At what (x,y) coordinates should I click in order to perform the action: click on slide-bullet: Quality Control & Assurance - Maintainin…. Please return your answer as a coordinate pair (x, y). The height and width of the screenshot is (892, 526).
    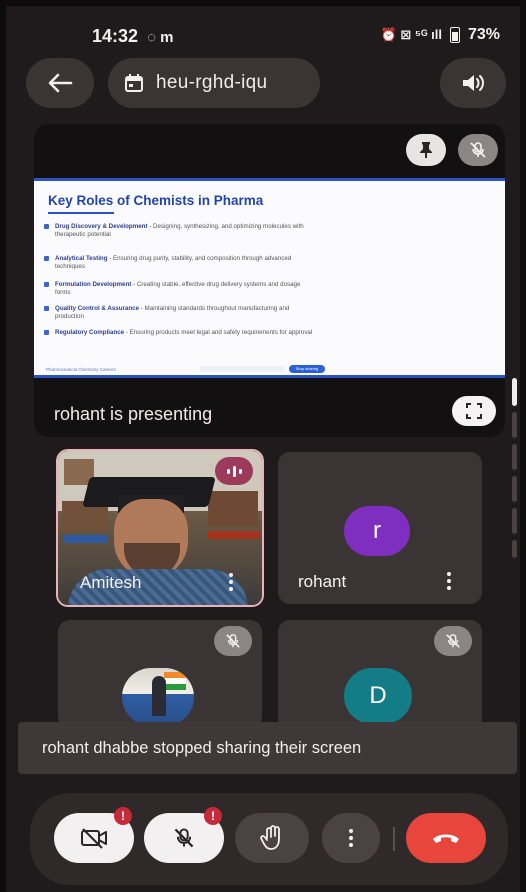
    Looking at the image, I should click on (179, 313).